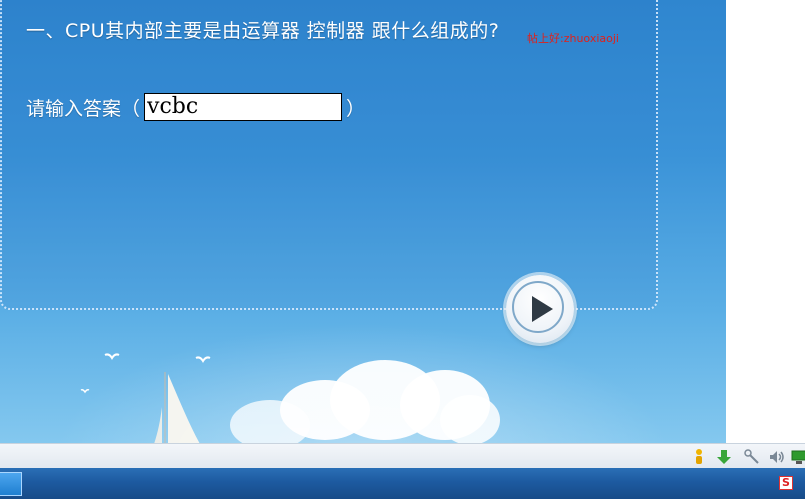 Image resolution: width=805 pixels, height=499 pixels. What do you see at coordinates (402, 456) in the screenshot?
I see `status-bar` at bounding box center [402, 456].